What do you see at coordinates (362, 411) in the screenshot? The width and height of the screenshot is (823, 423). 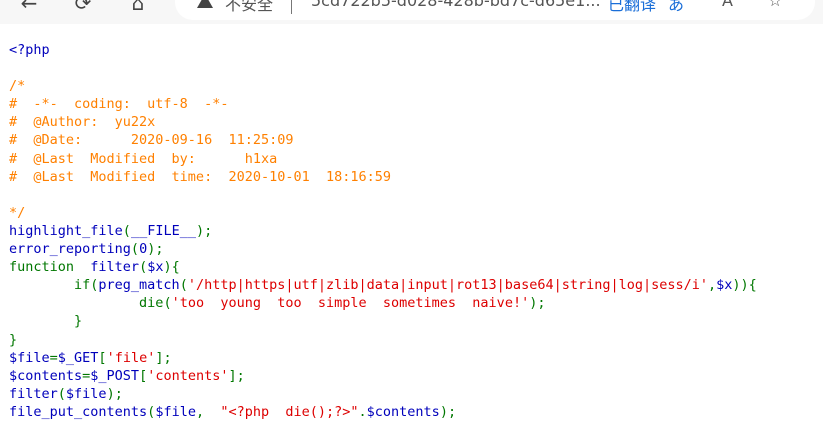 I see `code-token: .` at bounding box center [362, 411].